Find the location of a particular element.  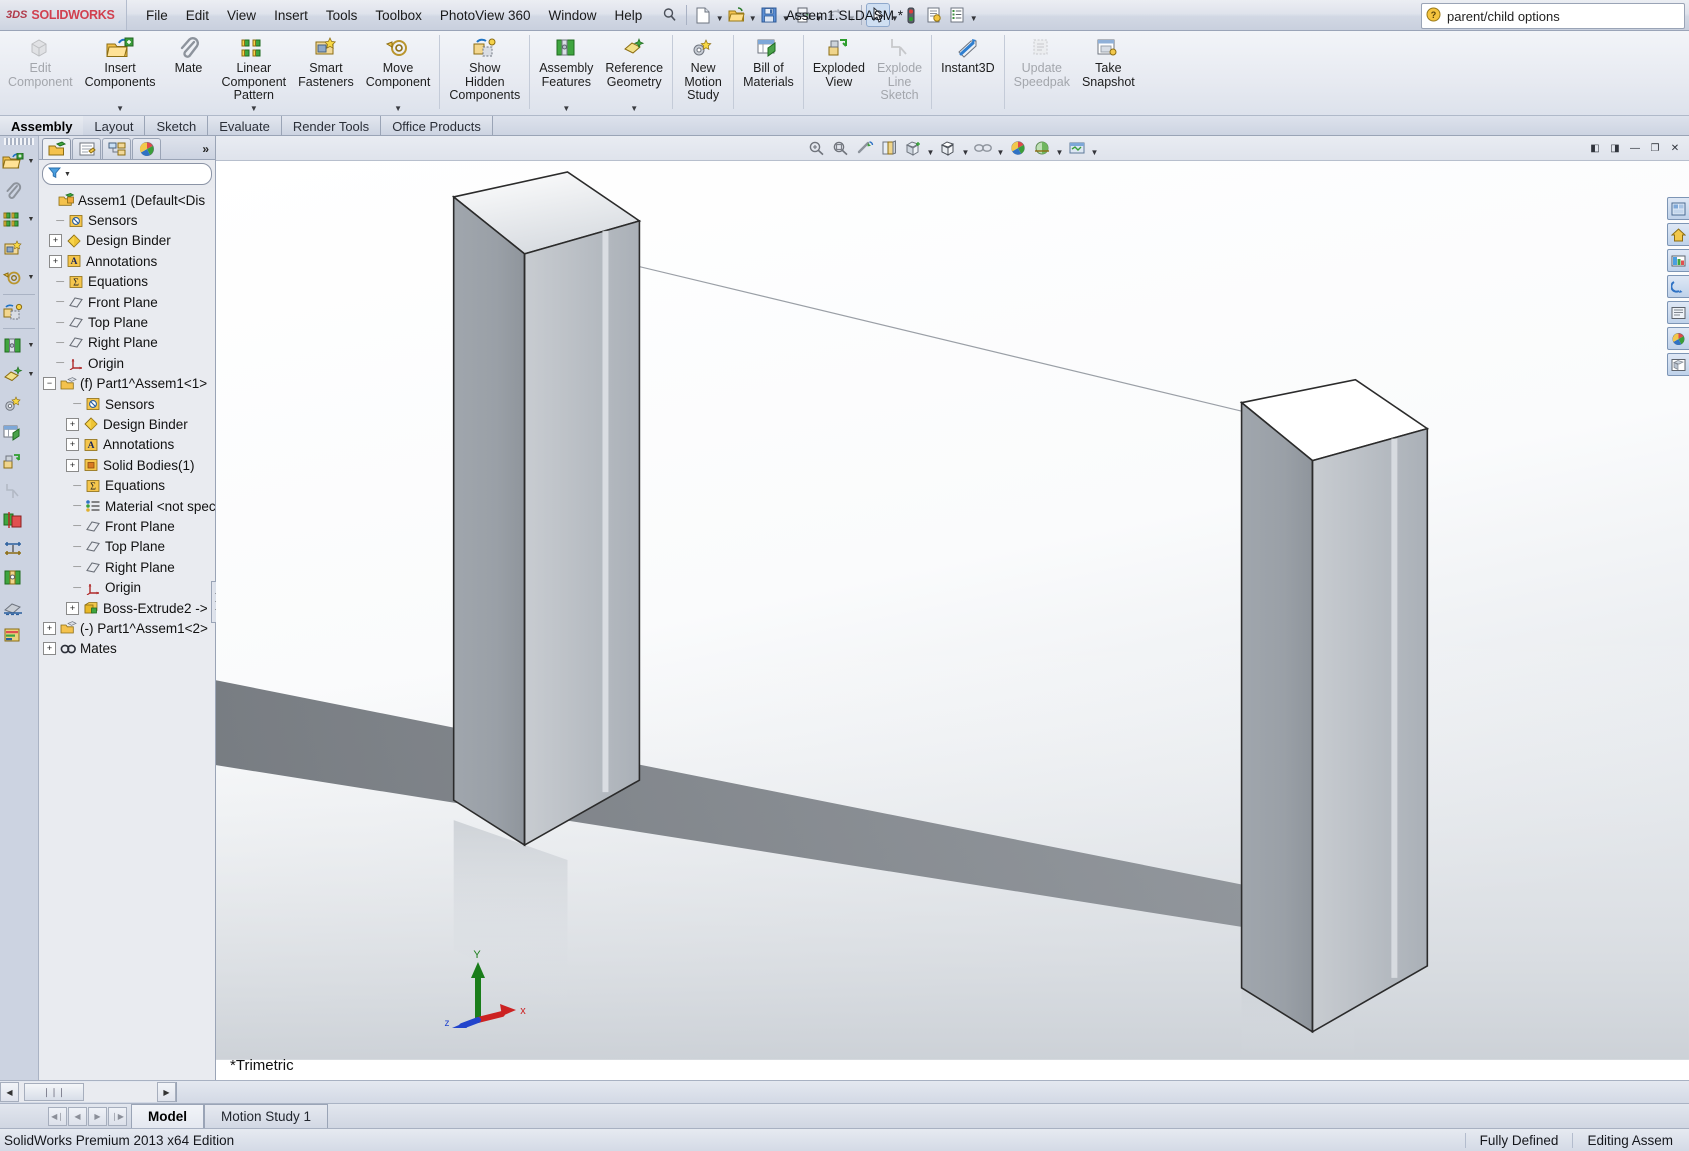

tree-filter-input: ▼ is located at coordinates (127, 174).